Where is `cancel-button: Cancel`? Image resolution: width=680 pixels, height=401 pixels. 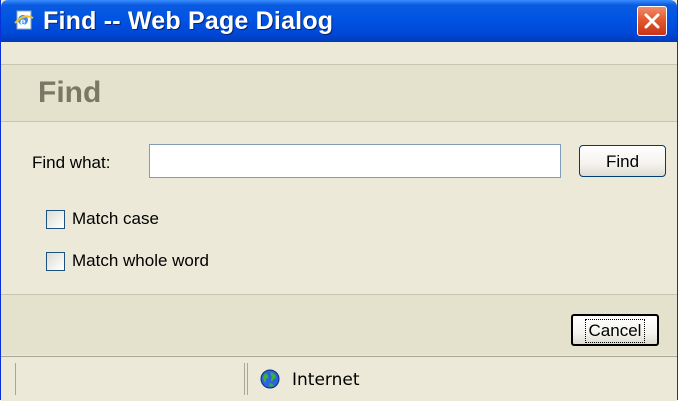 cancel-button: Cancel is located at coordinates (615, 330).